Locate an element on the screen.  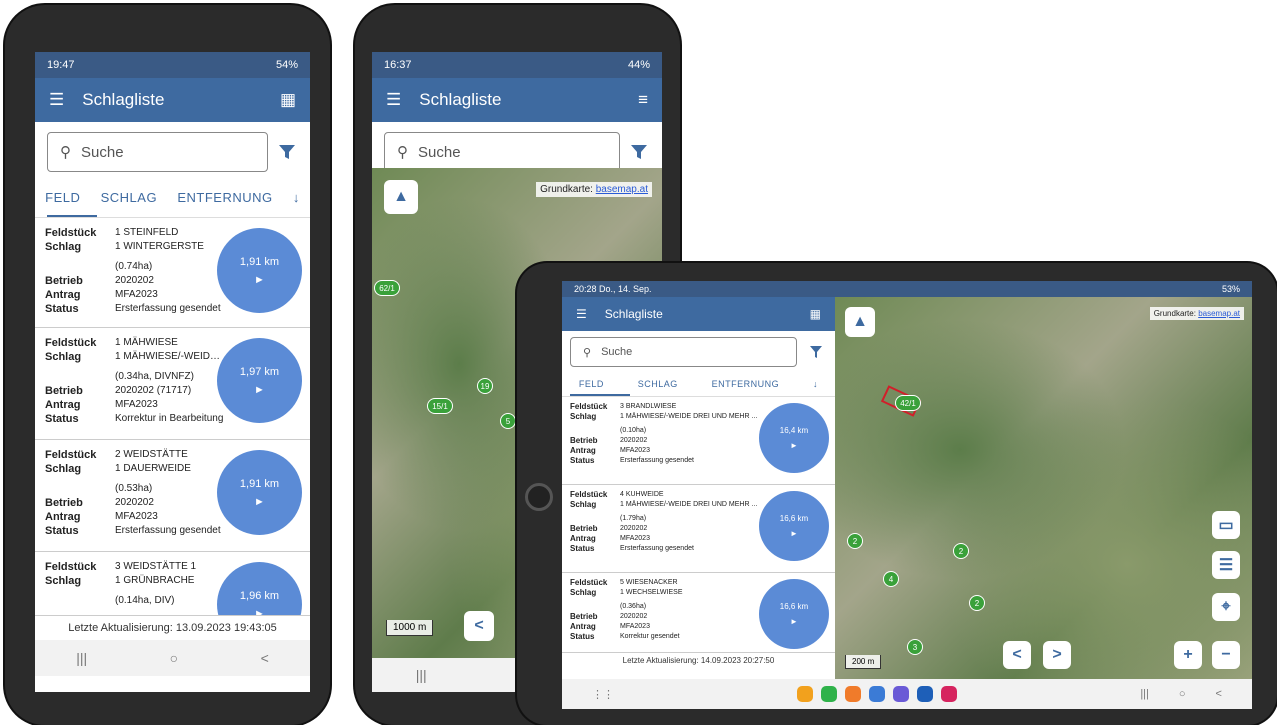
distance-button: 1,97 km ► is located at coordinates (259, 380).